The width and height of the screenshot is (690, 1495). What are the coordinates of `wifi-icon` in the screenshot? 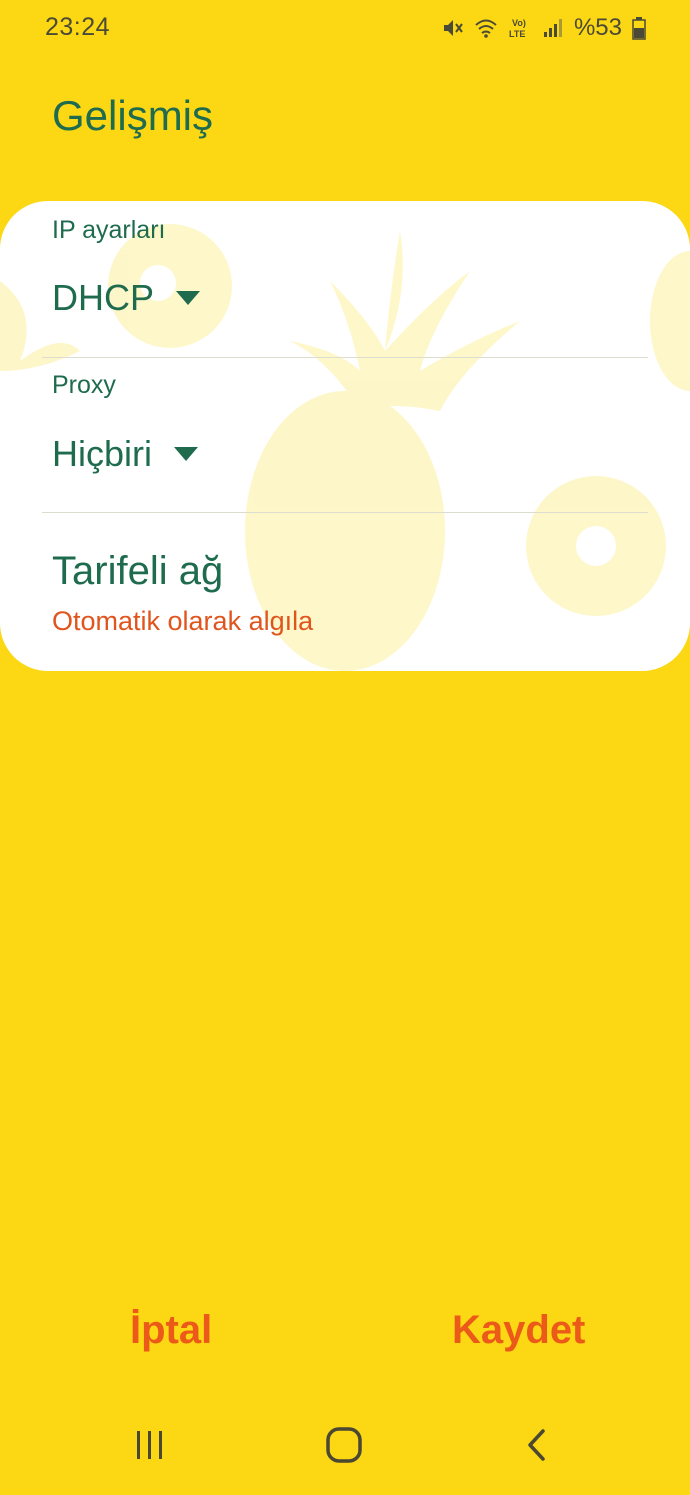 It's located at (486, 28).